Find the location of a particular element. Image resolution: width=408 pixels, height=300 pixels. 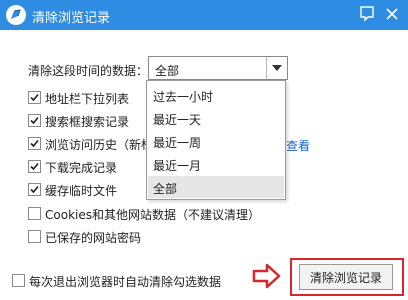

clear-history-button: 清除浏览记录 is located at coordinates (346, 277).